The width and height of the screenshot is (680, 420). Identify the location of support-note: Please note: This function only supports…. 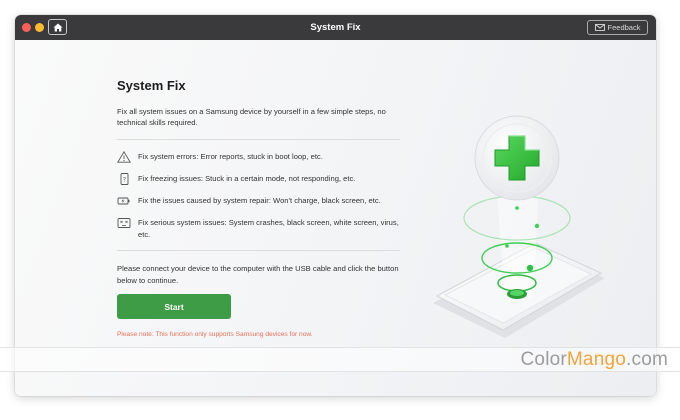
(215, 335).